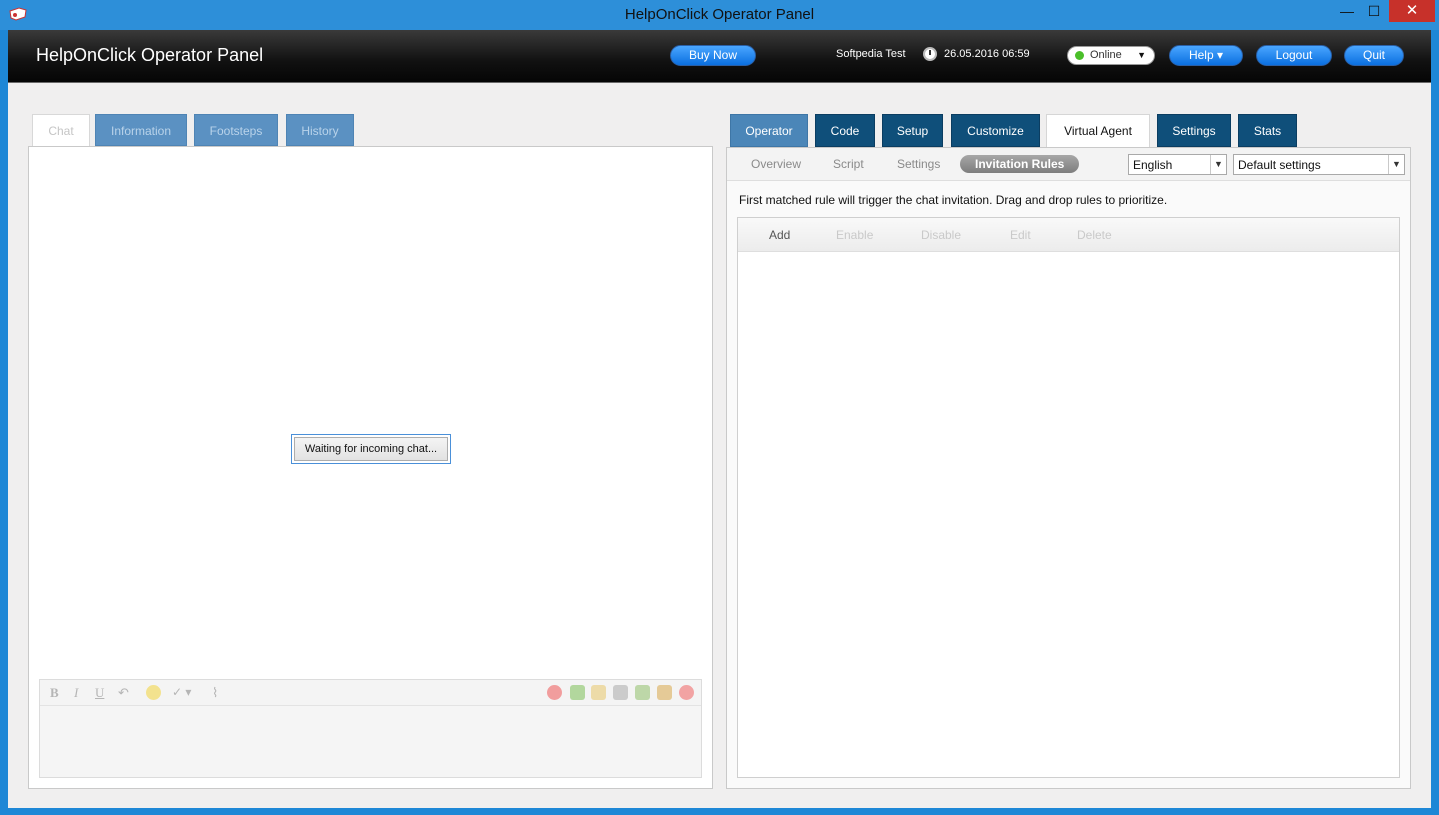  What do you see at coordinates (99, 693) in the screenshot?
I see `underline-button: U` at bounding box center [99, 693].